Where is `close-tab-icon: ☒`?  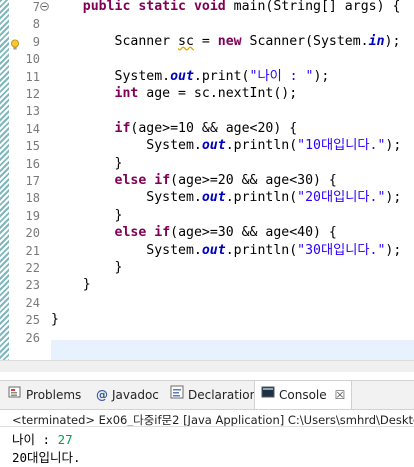
close-tab-icon: ☒ is located at coordinates (340, 395).